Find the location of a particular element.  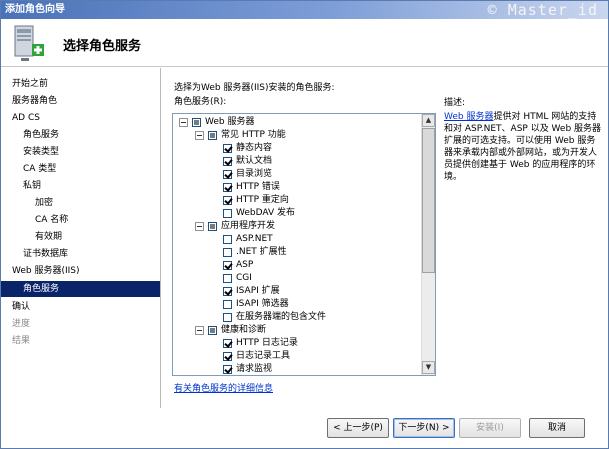

step-certificate-database: 证书数据库 is located at coordinates (45, 254).